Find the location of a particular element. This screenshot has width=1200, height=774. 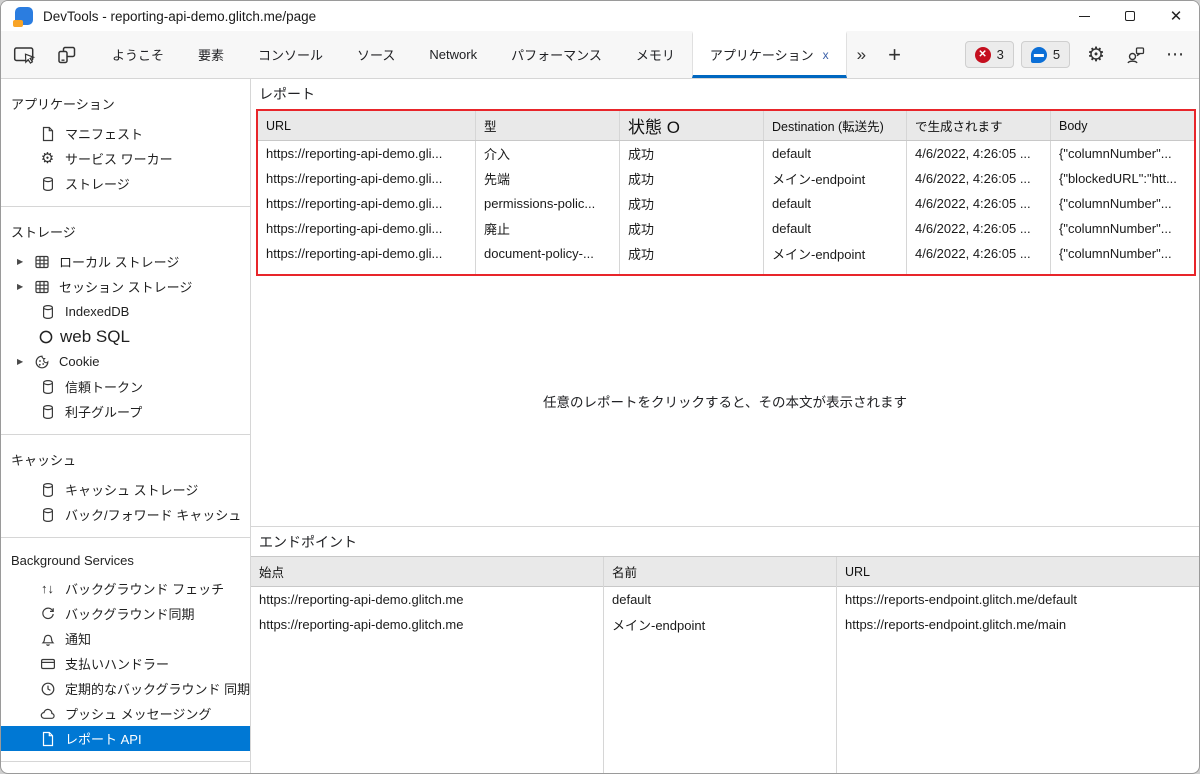

endpoint-url: https://reports-endpoint.glitch.me/main is located at coordinates (1018, 624).